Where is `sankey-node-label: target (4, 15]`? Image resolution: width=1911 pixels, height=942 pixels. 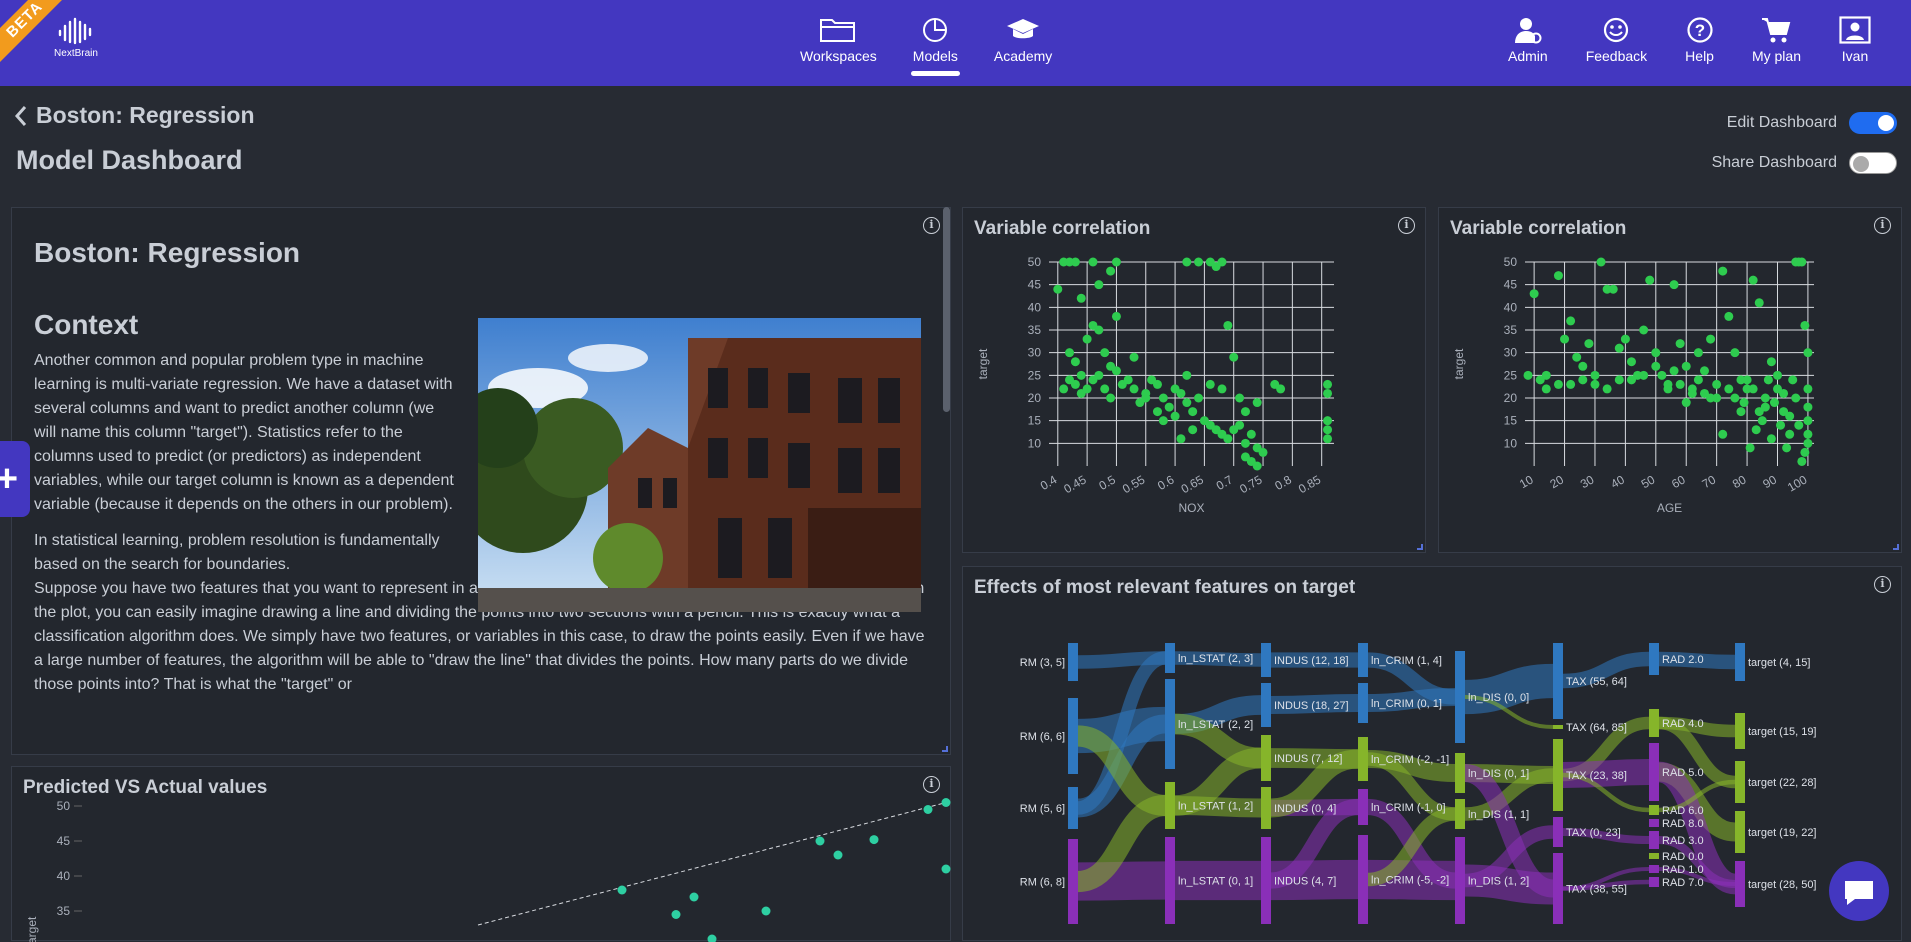
sankey-node-label: target (4, 15] is located at coordinates (1779, 663).